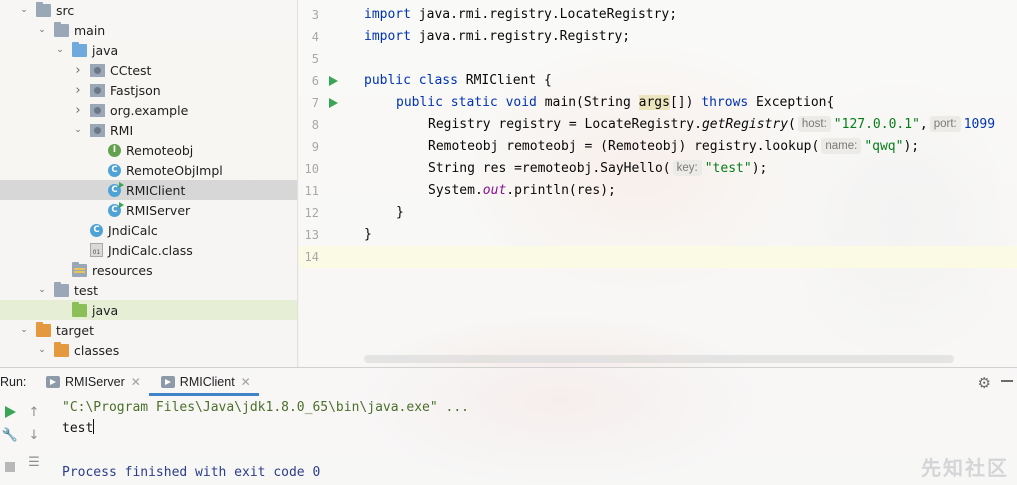  I want to click on line-number: 10, so click(311, 169).